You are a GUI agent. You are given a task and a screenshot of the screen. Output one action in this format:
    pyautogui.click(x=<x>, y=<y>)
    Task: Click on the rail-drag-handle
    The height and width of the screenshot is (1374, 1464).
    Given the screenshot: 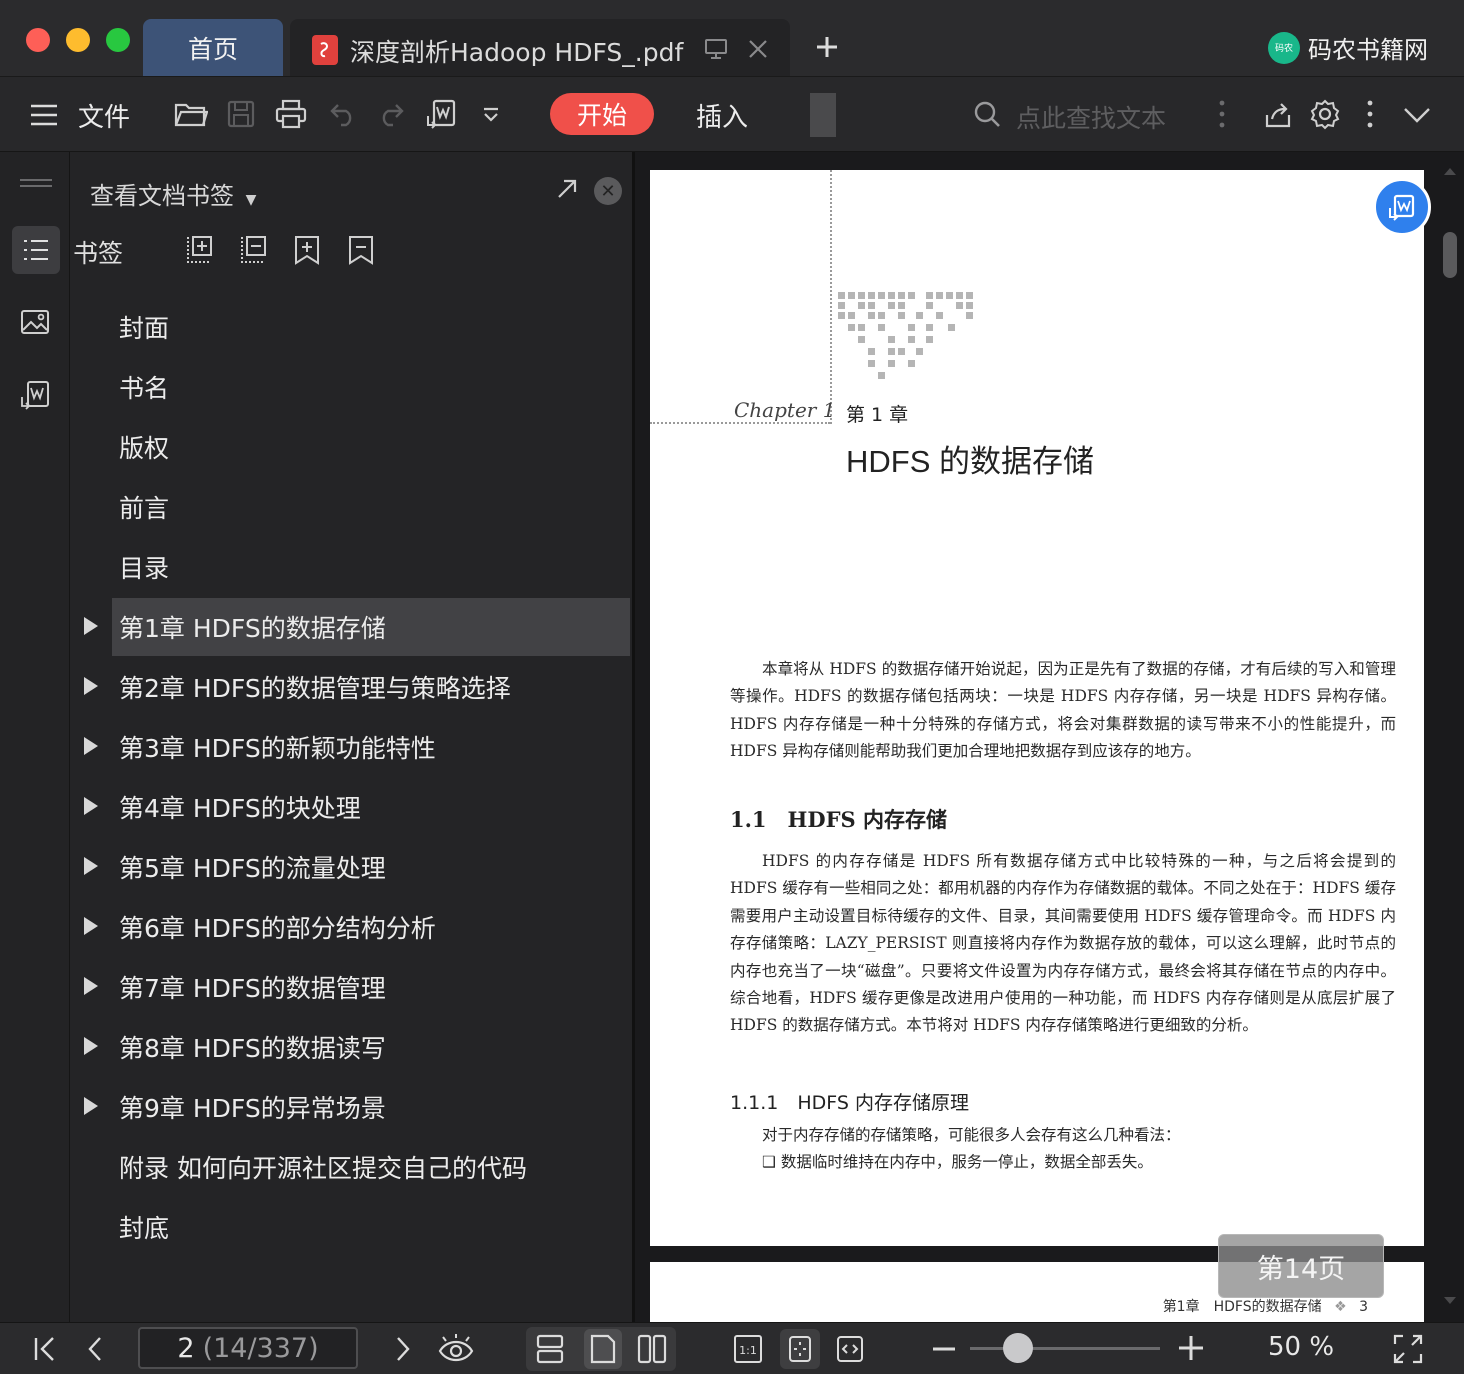 What is the action you would take?
    pyautogui.click(x=36, y=183)
    